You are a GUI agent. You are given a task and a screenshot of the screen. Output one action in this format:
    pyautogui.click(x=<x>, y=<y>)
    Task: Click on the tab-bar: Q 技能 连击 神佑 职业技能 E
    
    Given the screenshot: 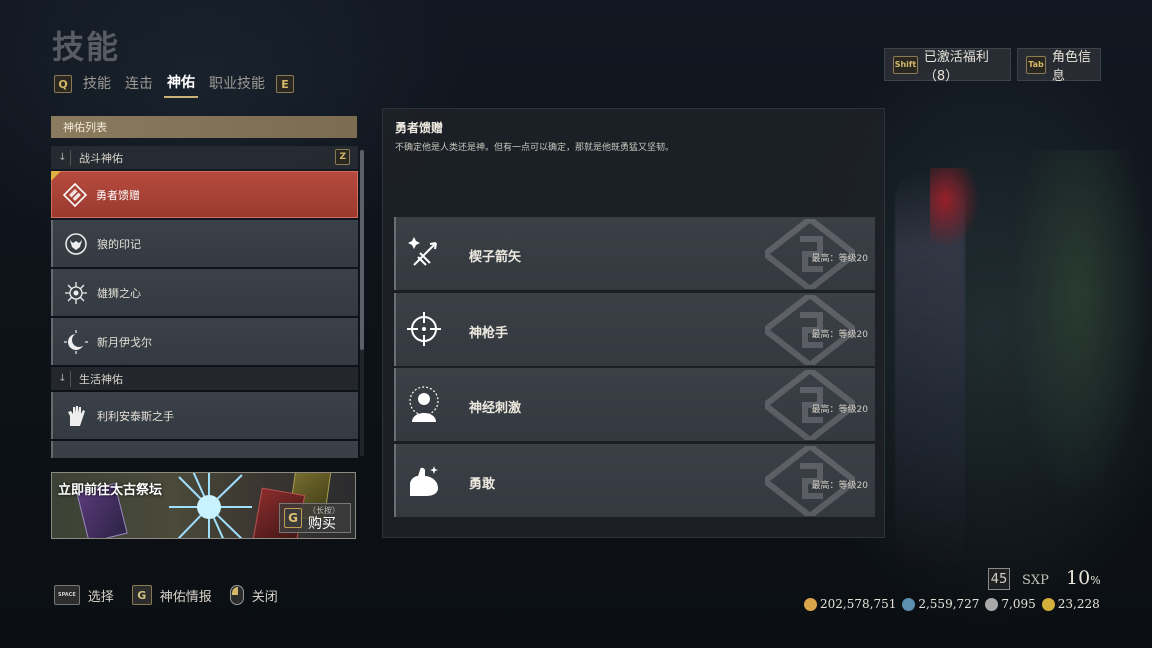 What is the action you would take?
    pyautogui.click(x=174, y=84)
    